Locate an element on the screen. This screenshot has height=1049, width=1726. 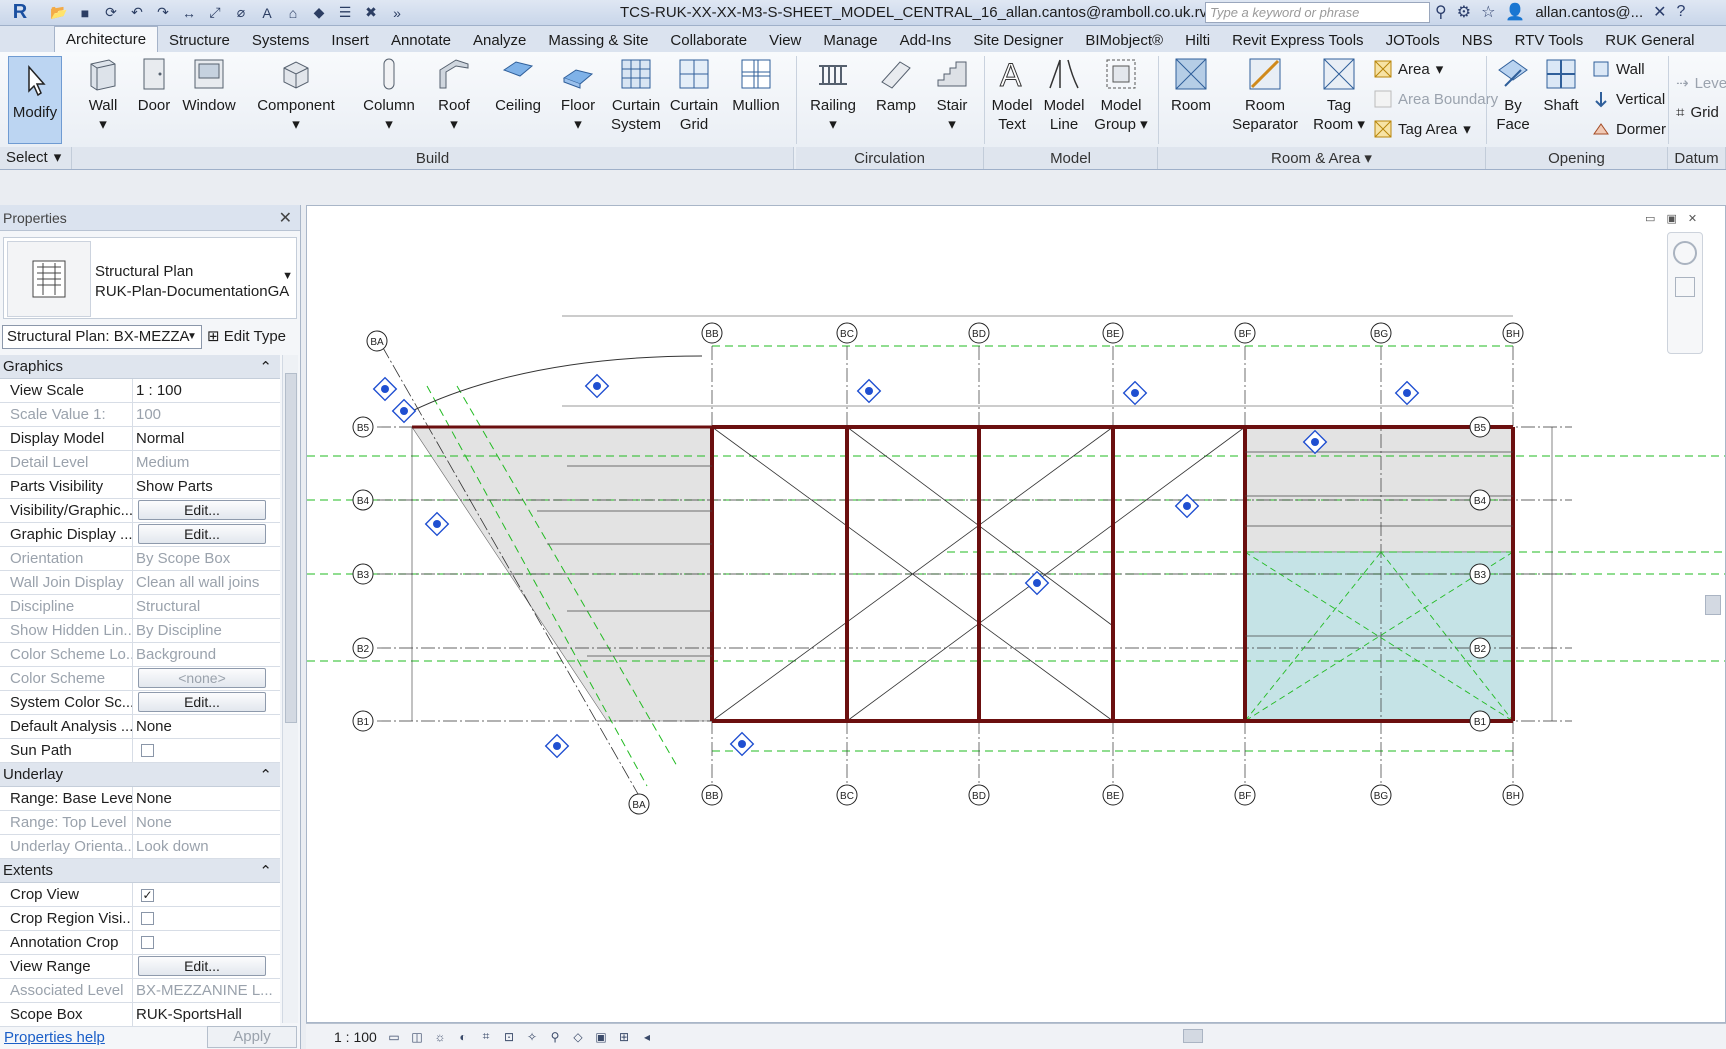
sync-icon: ⟳ is located at coordinates (111, 13).